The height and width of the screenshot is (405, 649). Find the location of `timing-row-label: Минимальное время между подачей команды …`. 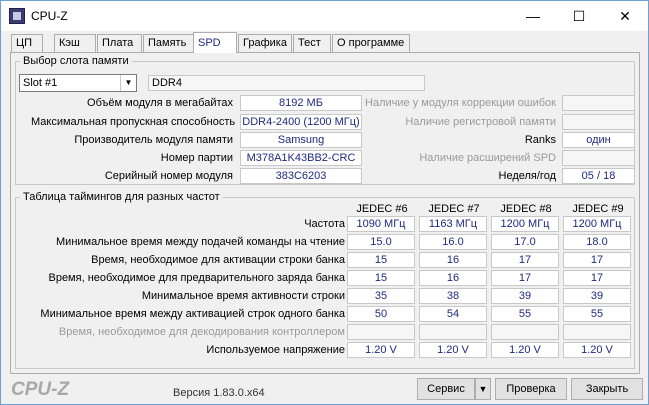

timing-row-label: Минимальное время между подачей команды … is located at coordinates (200, 242).